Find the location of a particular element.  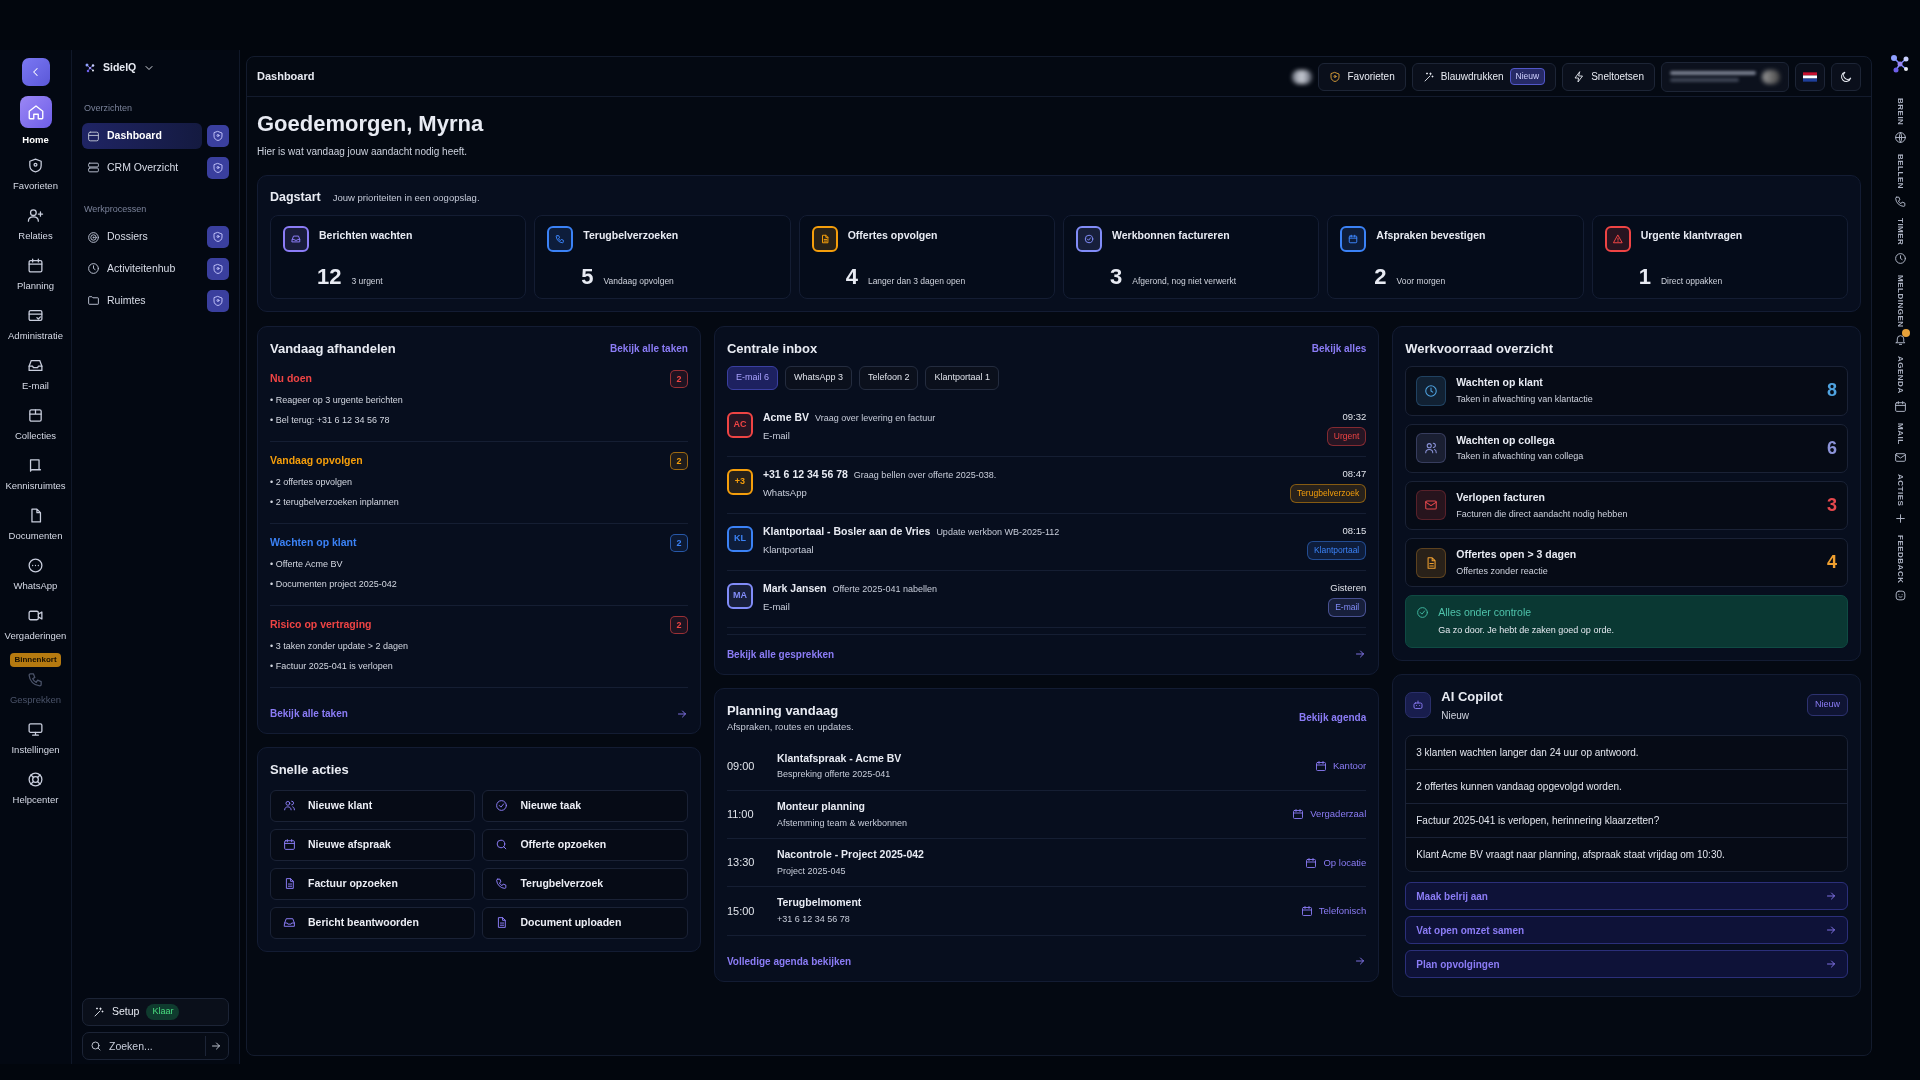

task-item: • 3 taken zonder update > 2 dagen is located at coordinates (339, 647).